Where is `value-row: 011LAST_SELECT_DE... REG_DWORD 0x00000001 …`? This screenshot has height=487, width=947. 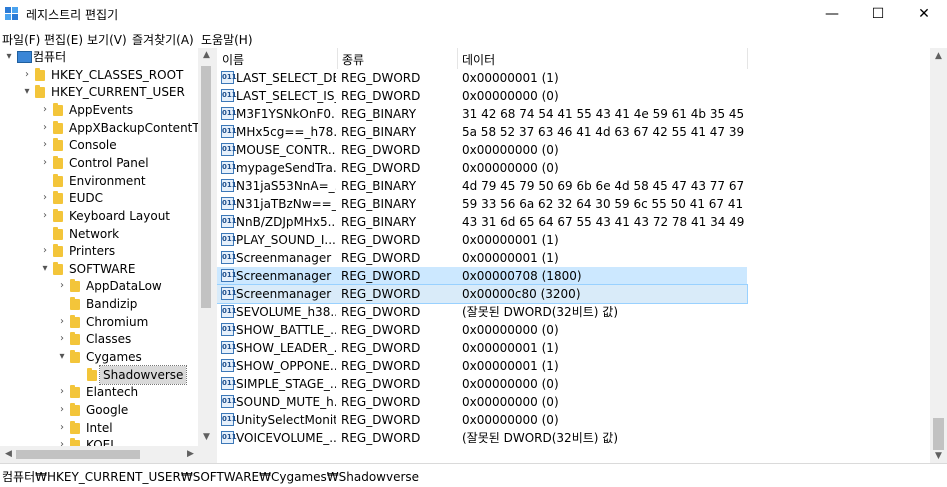
value-row: 011LAST_SELECT_DE... REG_DWORD 0x00000001 … is located at coordinates (482, 78).